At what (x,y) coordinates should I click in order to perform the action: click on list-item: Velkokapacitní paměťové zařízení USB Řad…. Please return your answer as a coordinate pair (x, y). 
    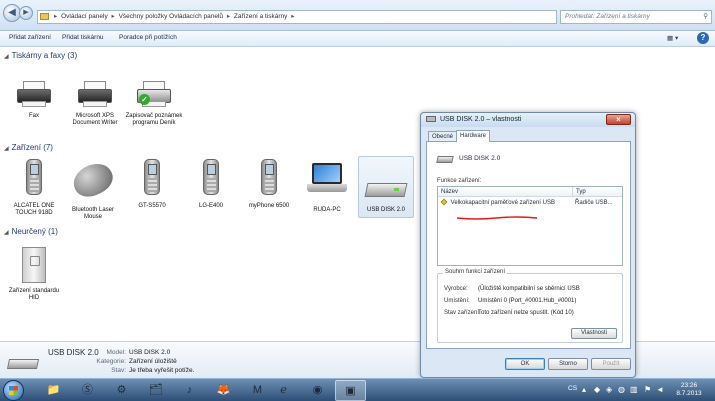
    Looking at the image, I should click on (530, 203).